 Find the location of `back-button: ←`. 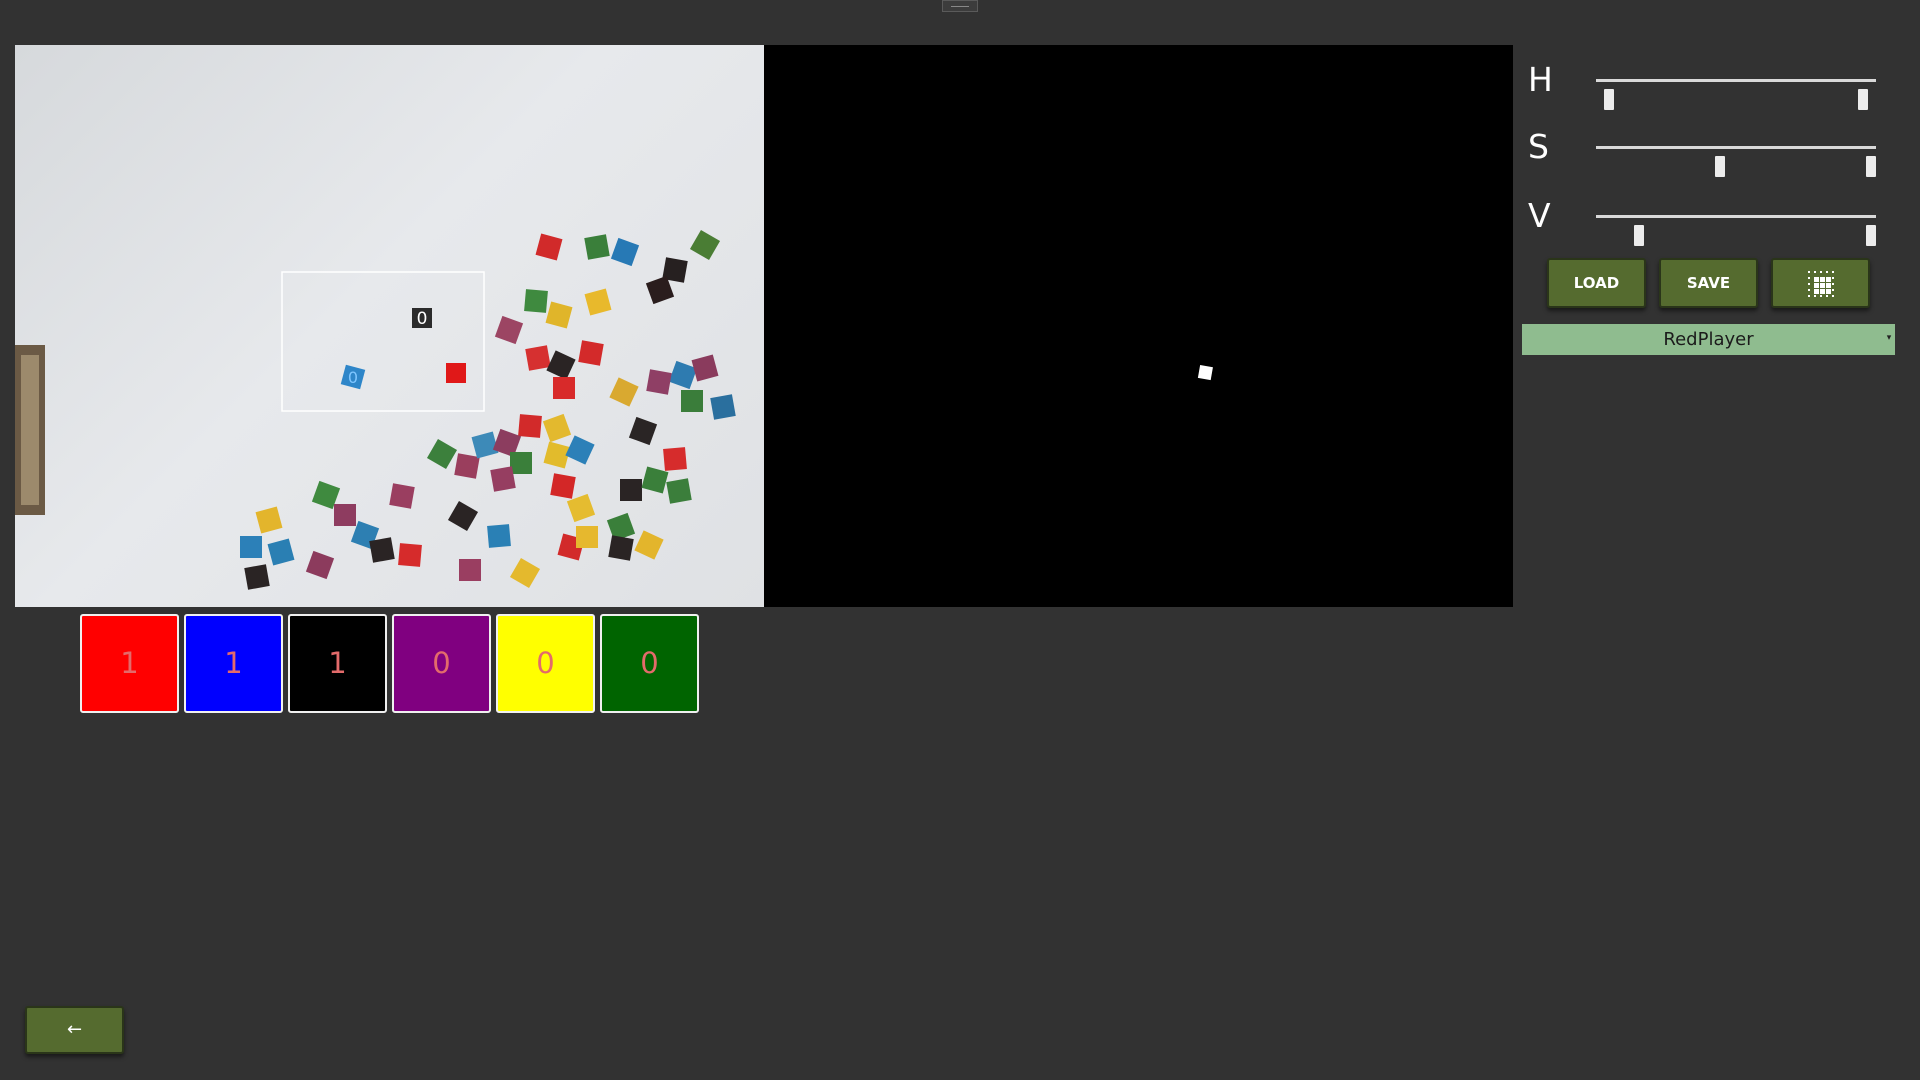

back-button: ← is located at coordinates (74, 1030).